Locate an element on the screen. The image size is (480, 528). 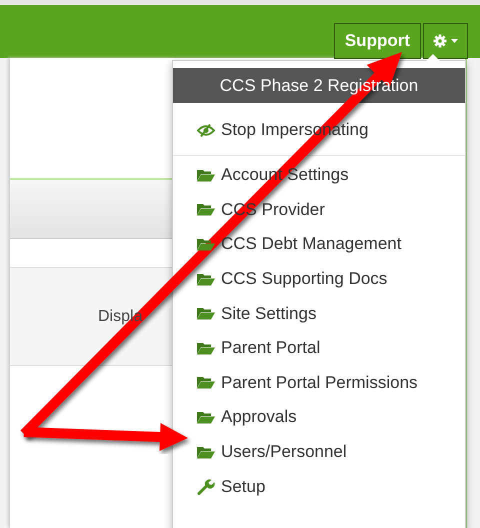
wrench-icon is located at coordinates (206, 486).